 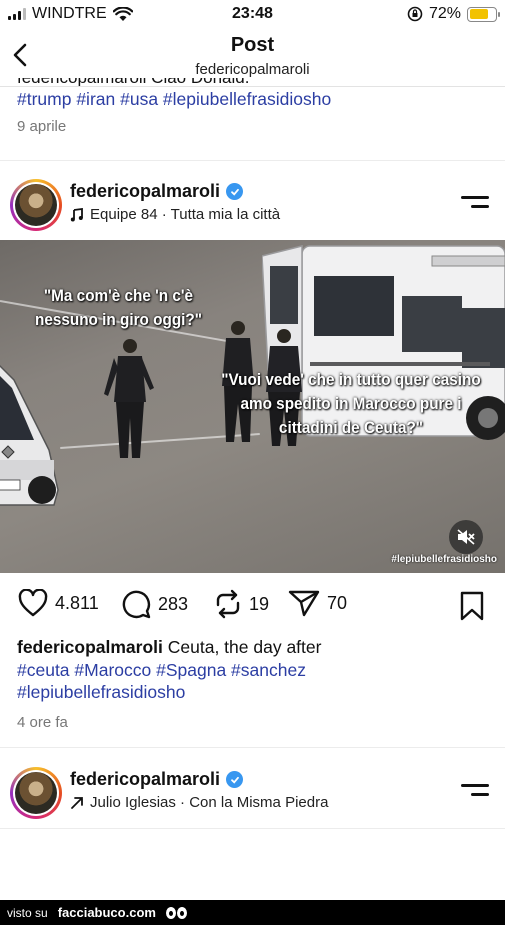 I want to click on share-count: 70, so click(x=337, y=602).